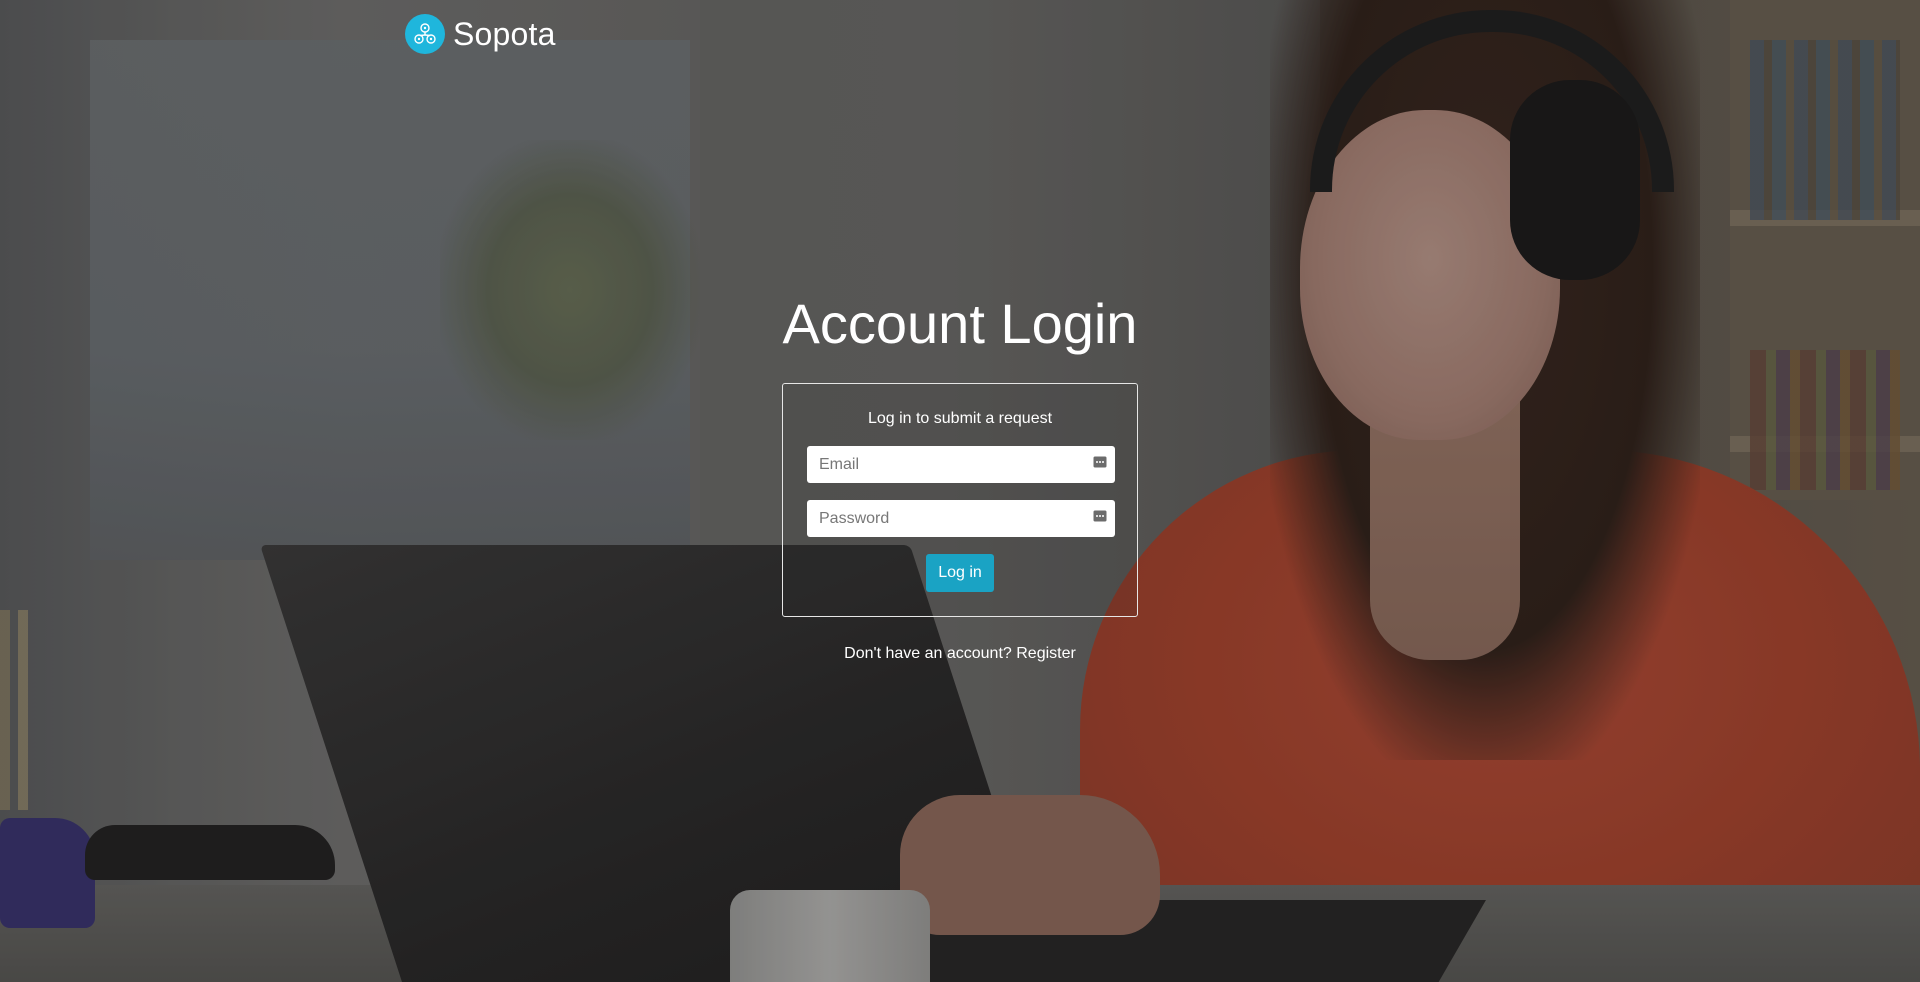 The width and height of the screenshot is (1920, 982). I want to click on email-field-wrapper, so click(961, 465).